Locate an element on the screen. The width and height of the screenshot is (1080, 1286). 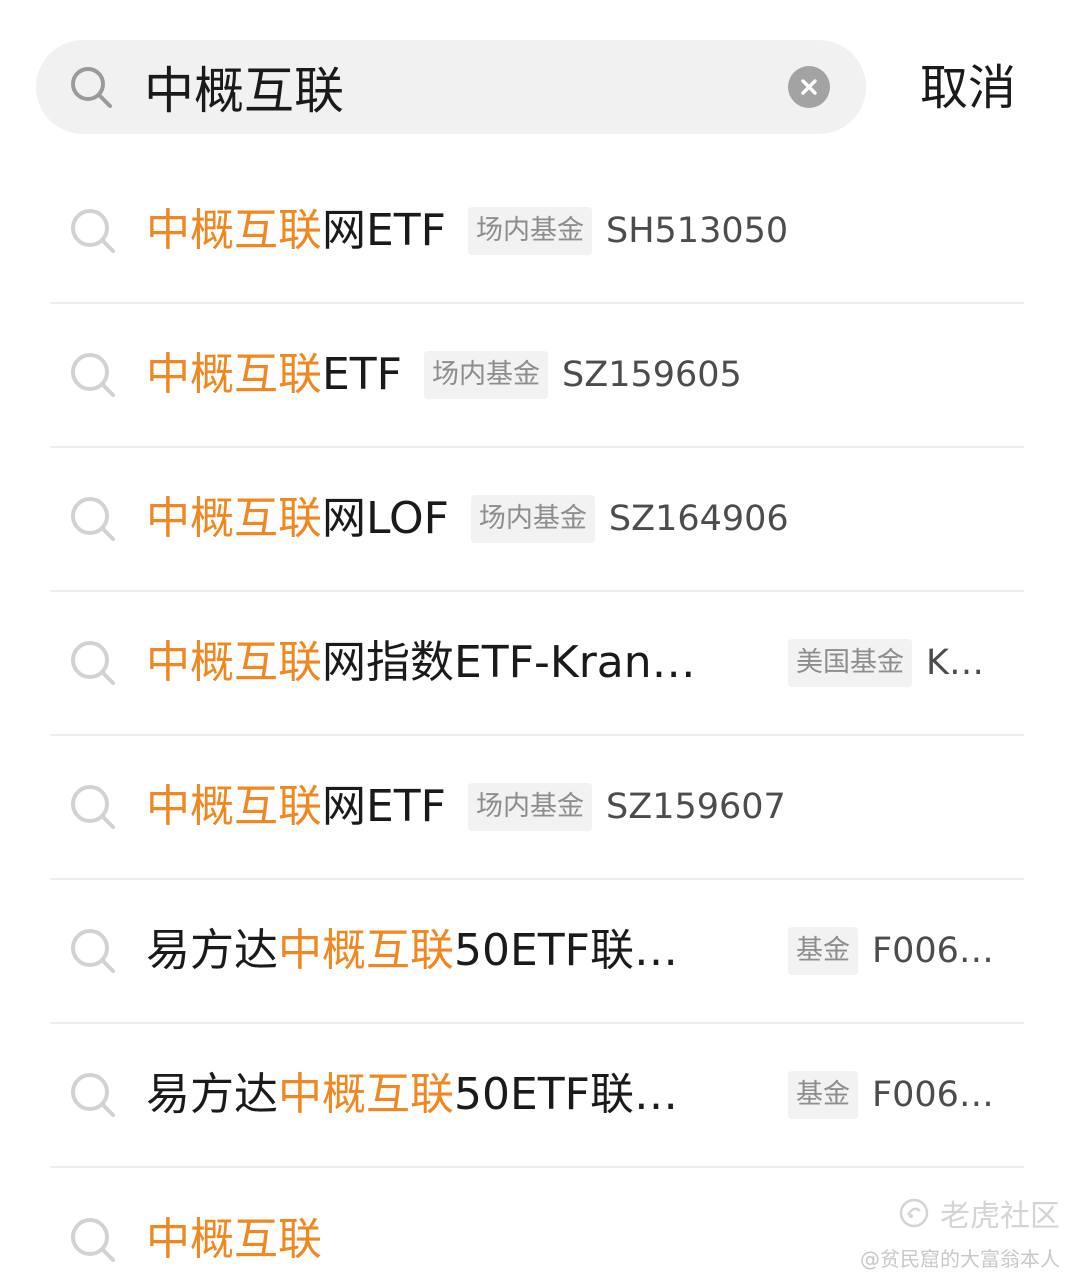
watermark-brand-text: 老虎社区 is located at coordinates (1000, 1216).